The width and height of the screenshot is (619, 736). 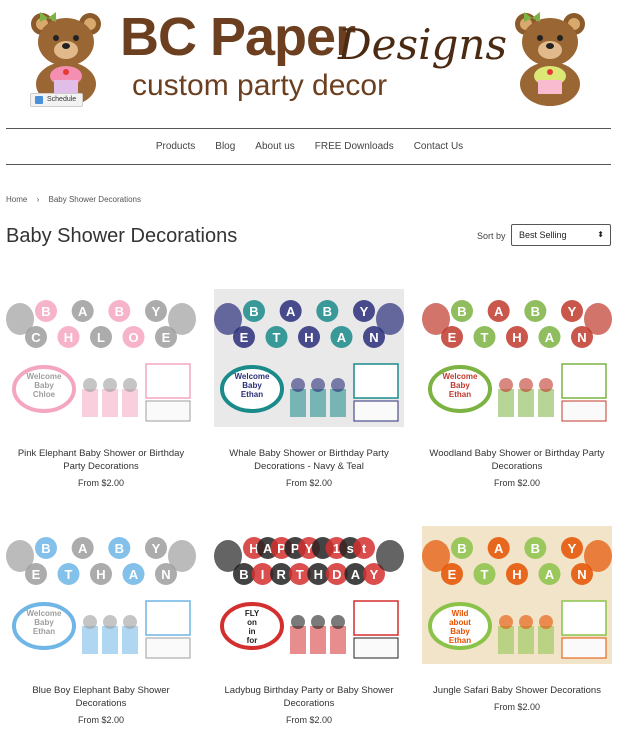 I want to click on nav-about-us: About us, so click(x=274, y=147).